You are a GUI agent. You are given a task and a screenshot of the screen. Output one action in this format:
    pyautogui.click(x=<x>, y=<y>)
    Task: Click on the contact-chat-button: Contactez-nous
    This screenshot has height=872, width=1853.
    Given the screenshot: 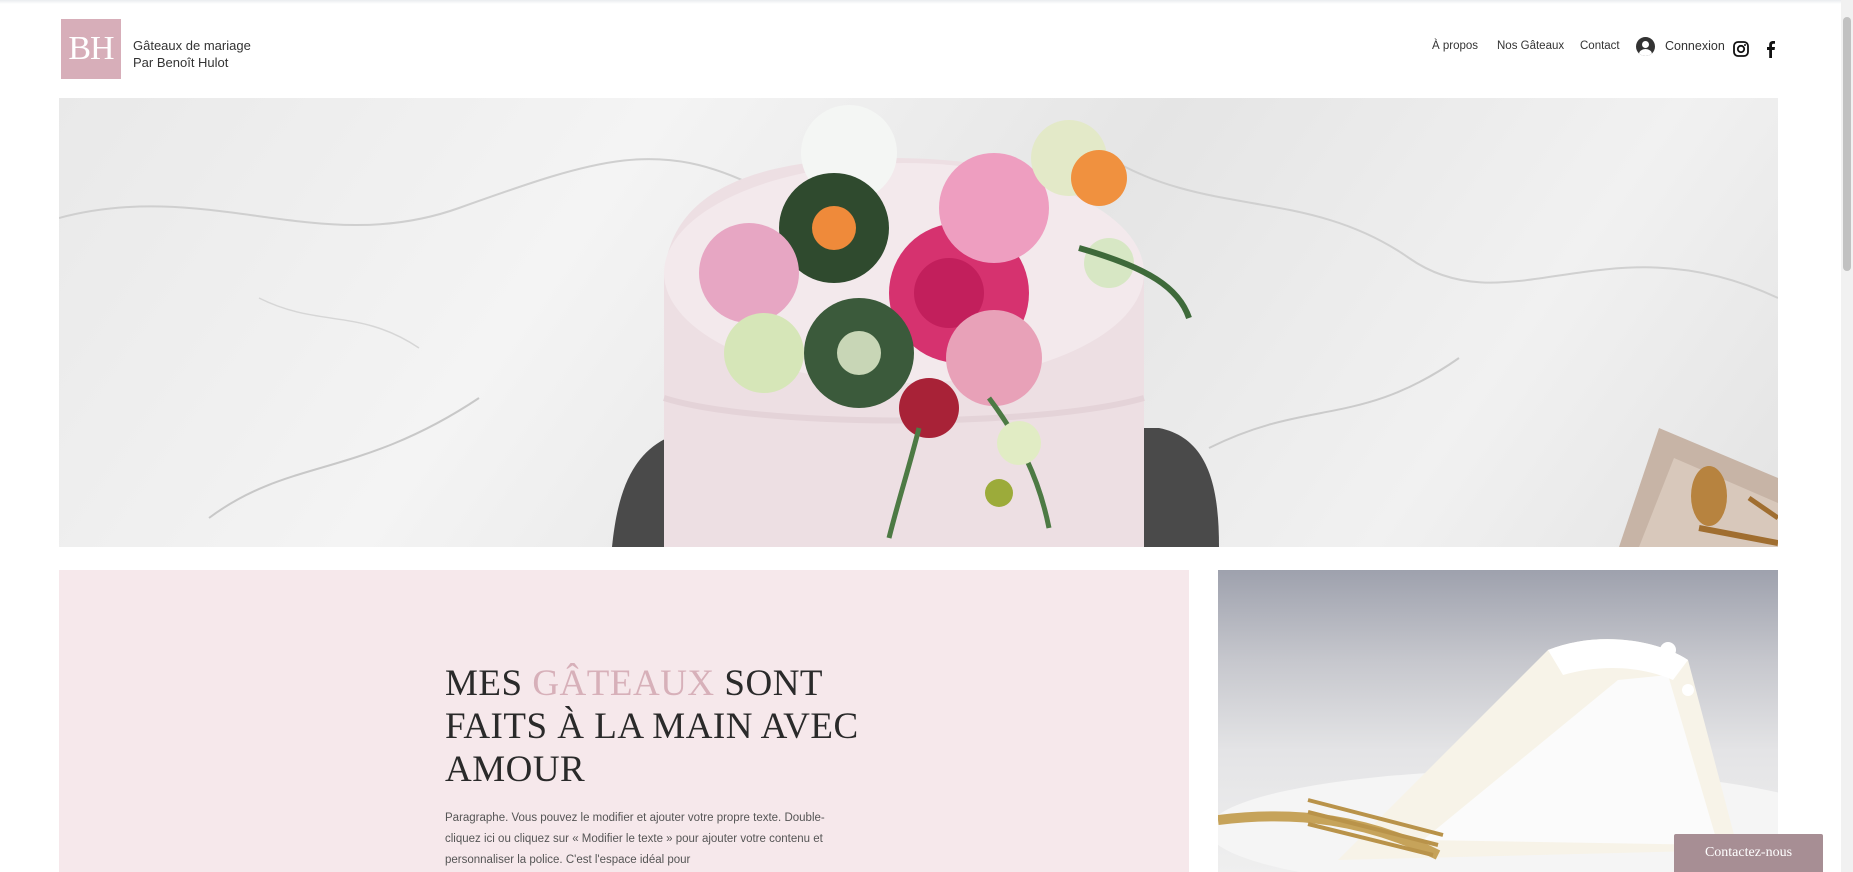 What is the action you would take?
    pyautogui.click(x=1748, y=853)
    